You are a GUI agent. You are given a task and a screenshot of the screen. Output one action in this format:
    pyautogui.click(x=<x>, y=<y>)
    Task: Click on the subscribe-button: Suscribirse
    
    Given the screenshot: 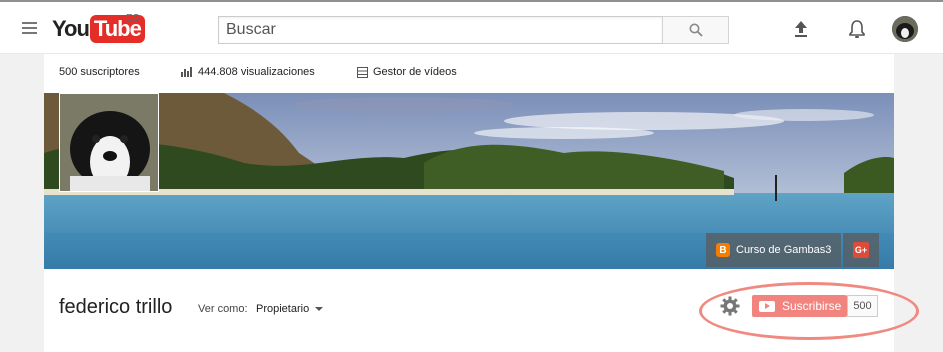 What is the action you would take?
    pyautogui.click(x=799, y=306)
    